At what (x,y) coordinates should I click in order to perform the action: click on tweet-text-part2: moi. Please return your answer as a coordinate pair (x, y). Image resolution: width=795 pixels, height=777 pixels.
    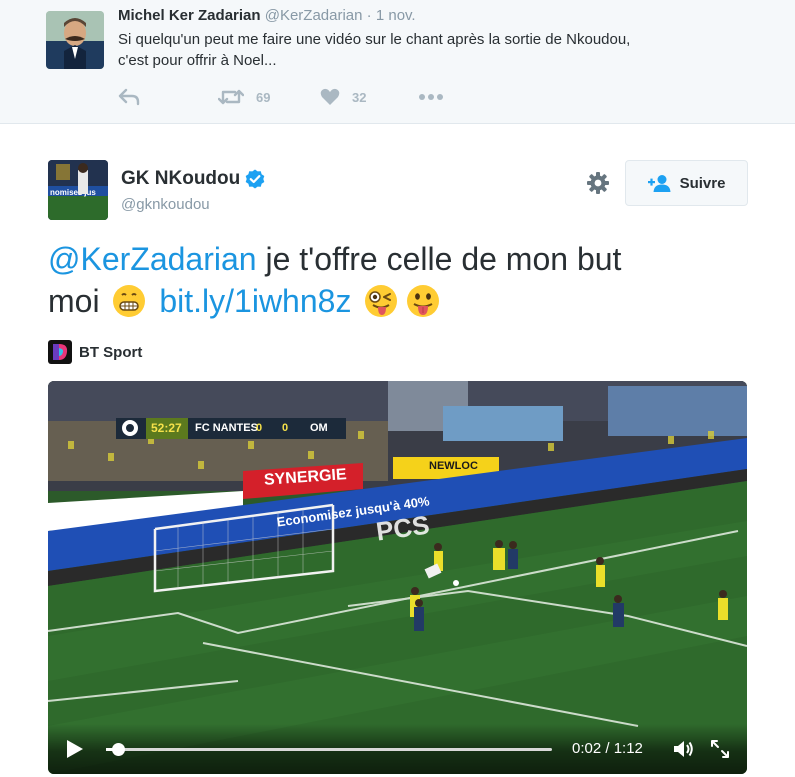
    Looking at the image, I should click on (78, 301).